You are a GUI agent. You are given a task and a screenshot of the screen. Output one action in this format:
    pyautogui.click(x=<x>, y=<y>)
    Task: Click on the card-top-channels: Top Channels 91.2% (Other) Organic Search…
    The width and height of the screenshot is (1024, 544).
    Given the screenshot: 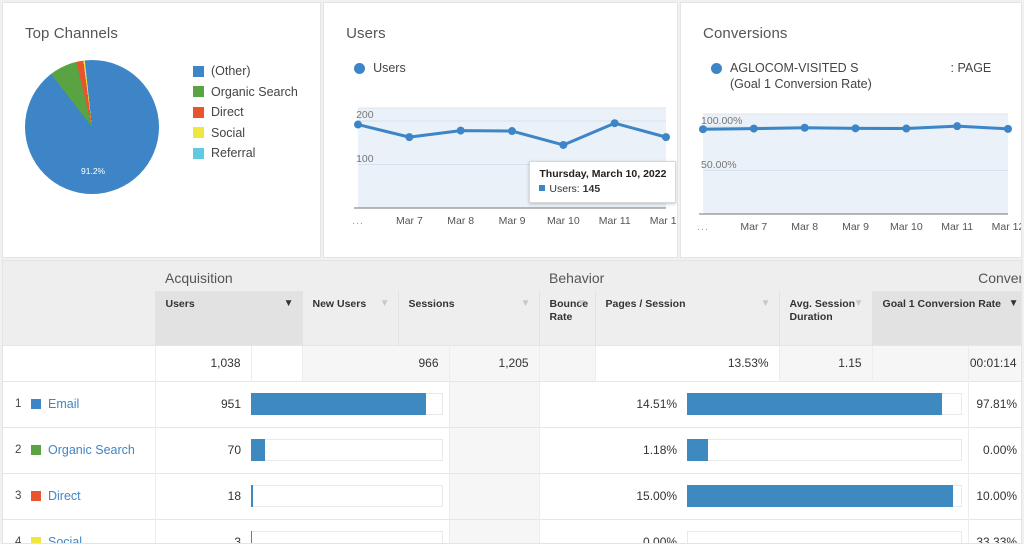 What is the action you would take?
    pyautogui.click(x=162, y=130)
    